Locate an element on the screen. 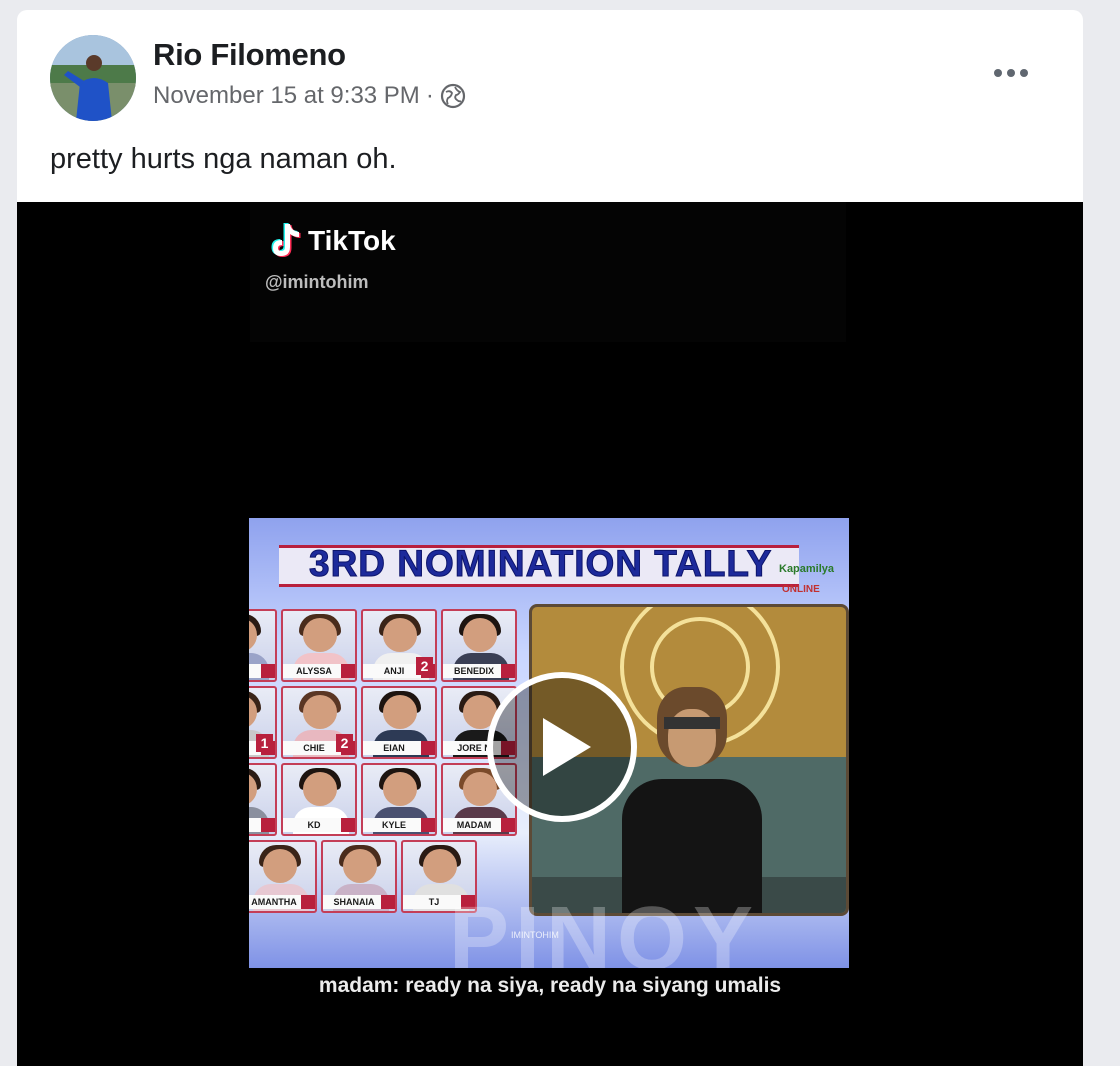 The width and height of the screenshot is (1120, 1066). nominee-name: MADAM INUTZ is located at coordinates (474, 825).